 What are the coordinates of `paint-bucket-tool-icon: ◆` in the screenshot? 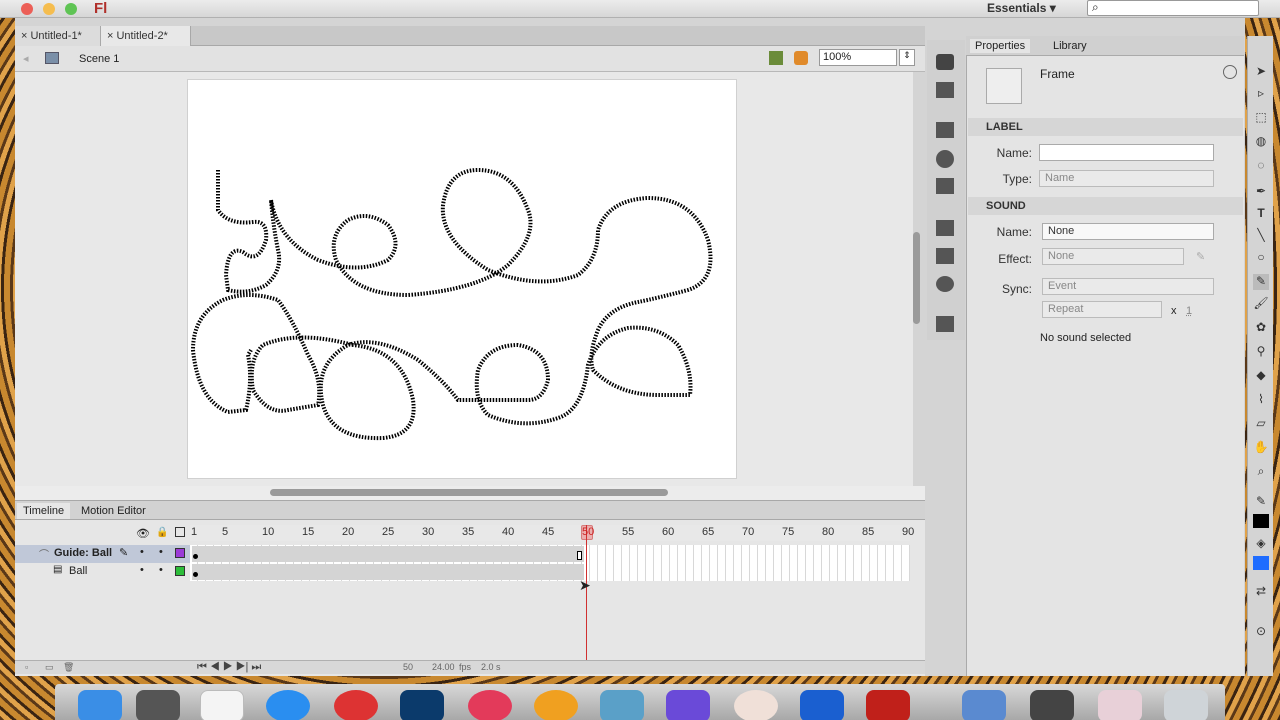 It's located at (1261, 376).